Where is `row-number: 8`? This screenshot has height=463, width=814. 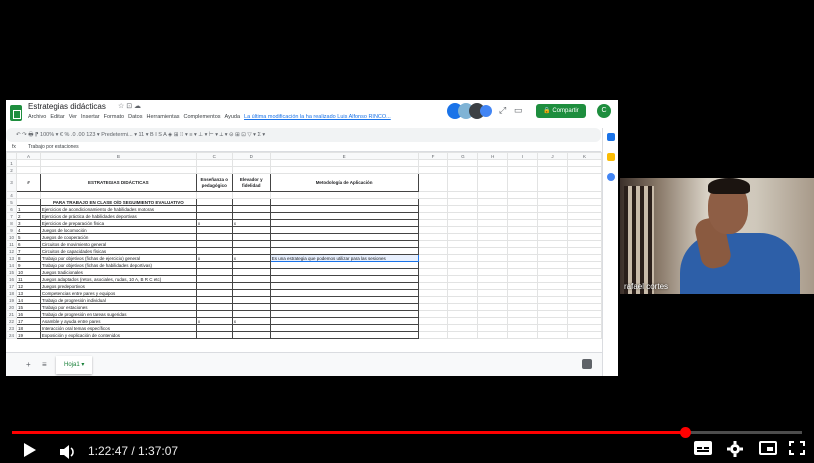 row-number: 8 is located at coordinates (11, 223).